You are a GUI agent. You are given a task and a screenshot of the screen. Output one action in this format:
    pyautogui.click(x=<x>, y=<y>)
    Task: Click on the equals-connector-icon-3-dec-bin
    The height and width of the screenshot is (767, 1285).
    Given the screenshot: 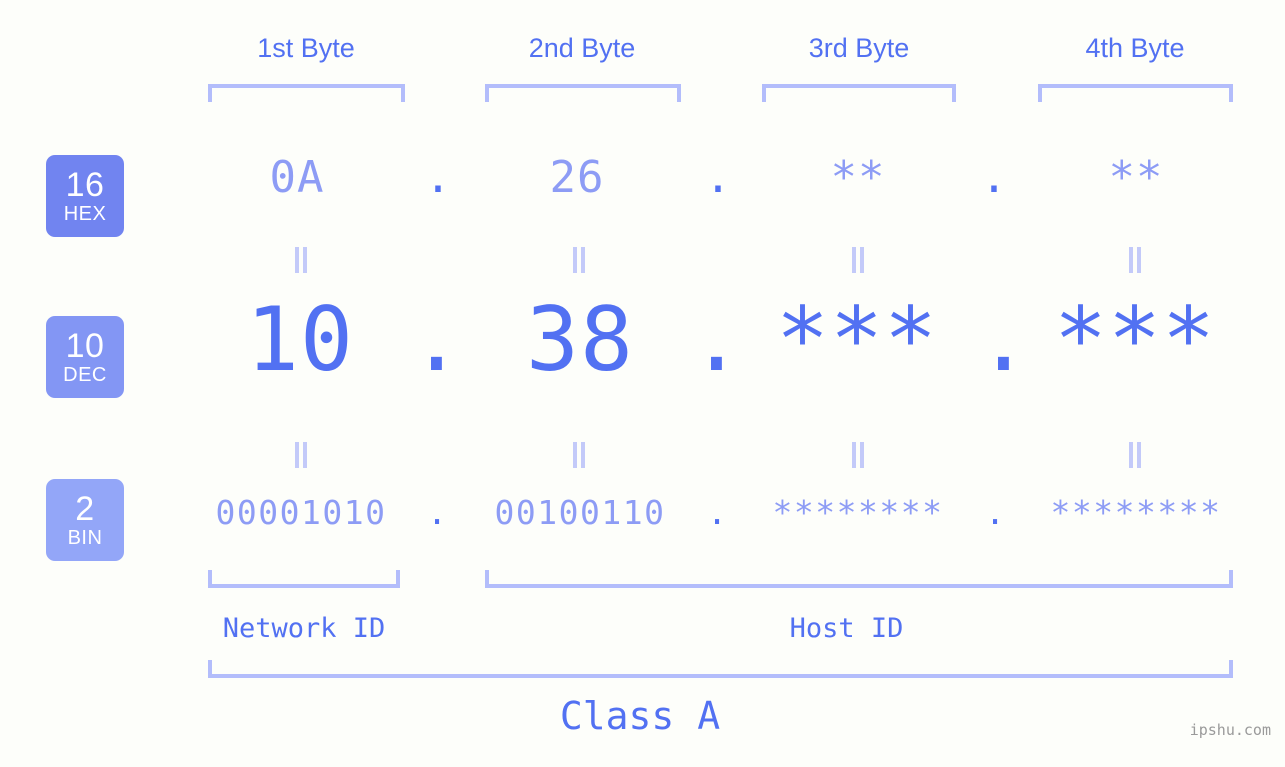 What is the action you would take?
    pyautogui.click(x=858, y=455)
    